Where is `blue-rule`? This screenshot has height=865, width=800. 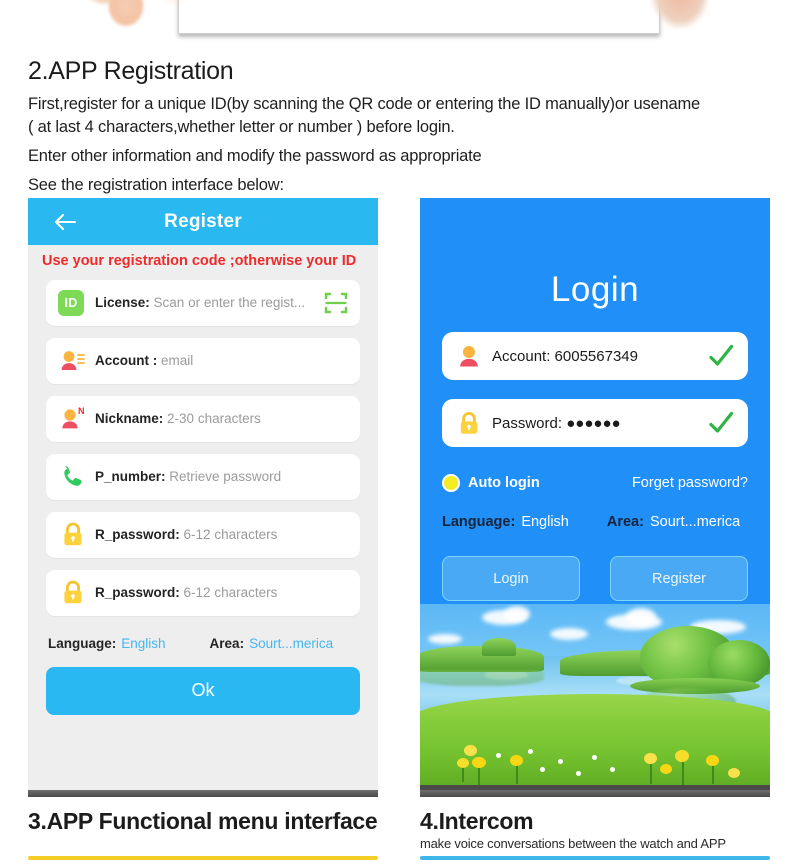
blue-rule is located at coordinates (595, 858).